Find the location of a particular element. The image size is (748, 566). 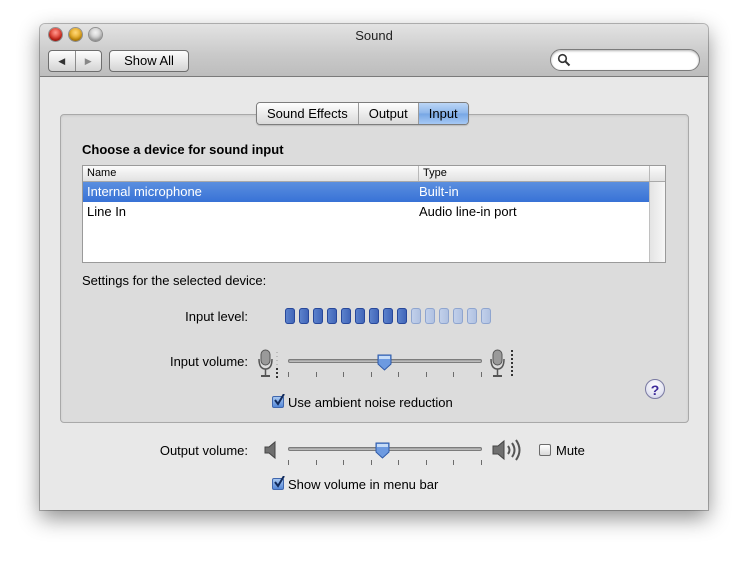

forward-button: ▶ is located at coordinates (89, 61).